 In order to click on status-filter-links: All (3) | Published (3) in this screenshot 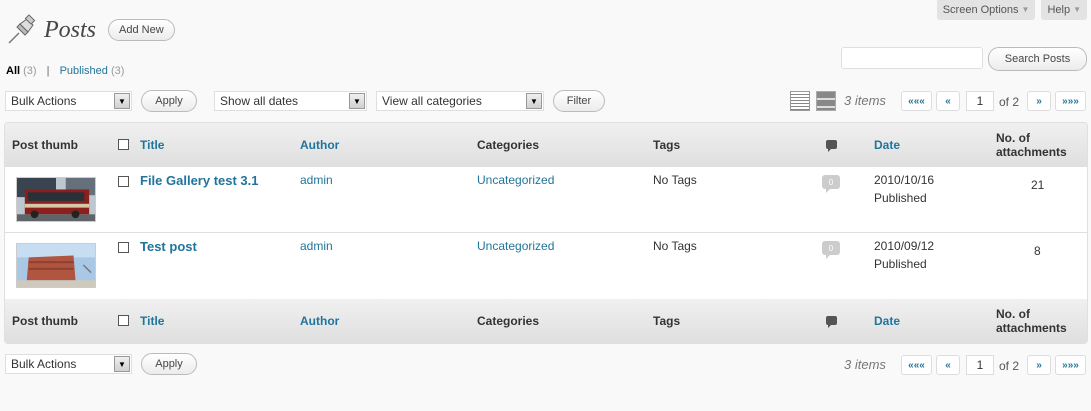, I will do `click(65, 71)`.